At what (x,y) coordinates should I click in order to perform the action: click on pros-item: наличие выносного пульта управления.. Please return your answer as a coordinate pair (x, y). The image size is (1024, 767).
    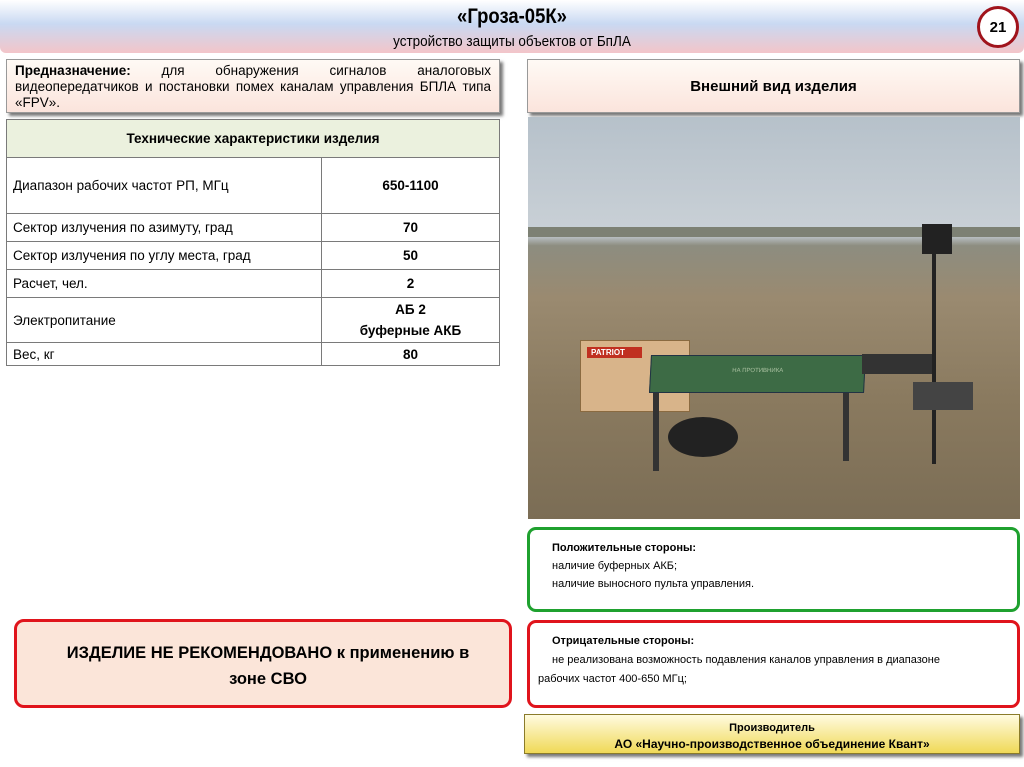
    Looking at the image, I should click on (653, 584).